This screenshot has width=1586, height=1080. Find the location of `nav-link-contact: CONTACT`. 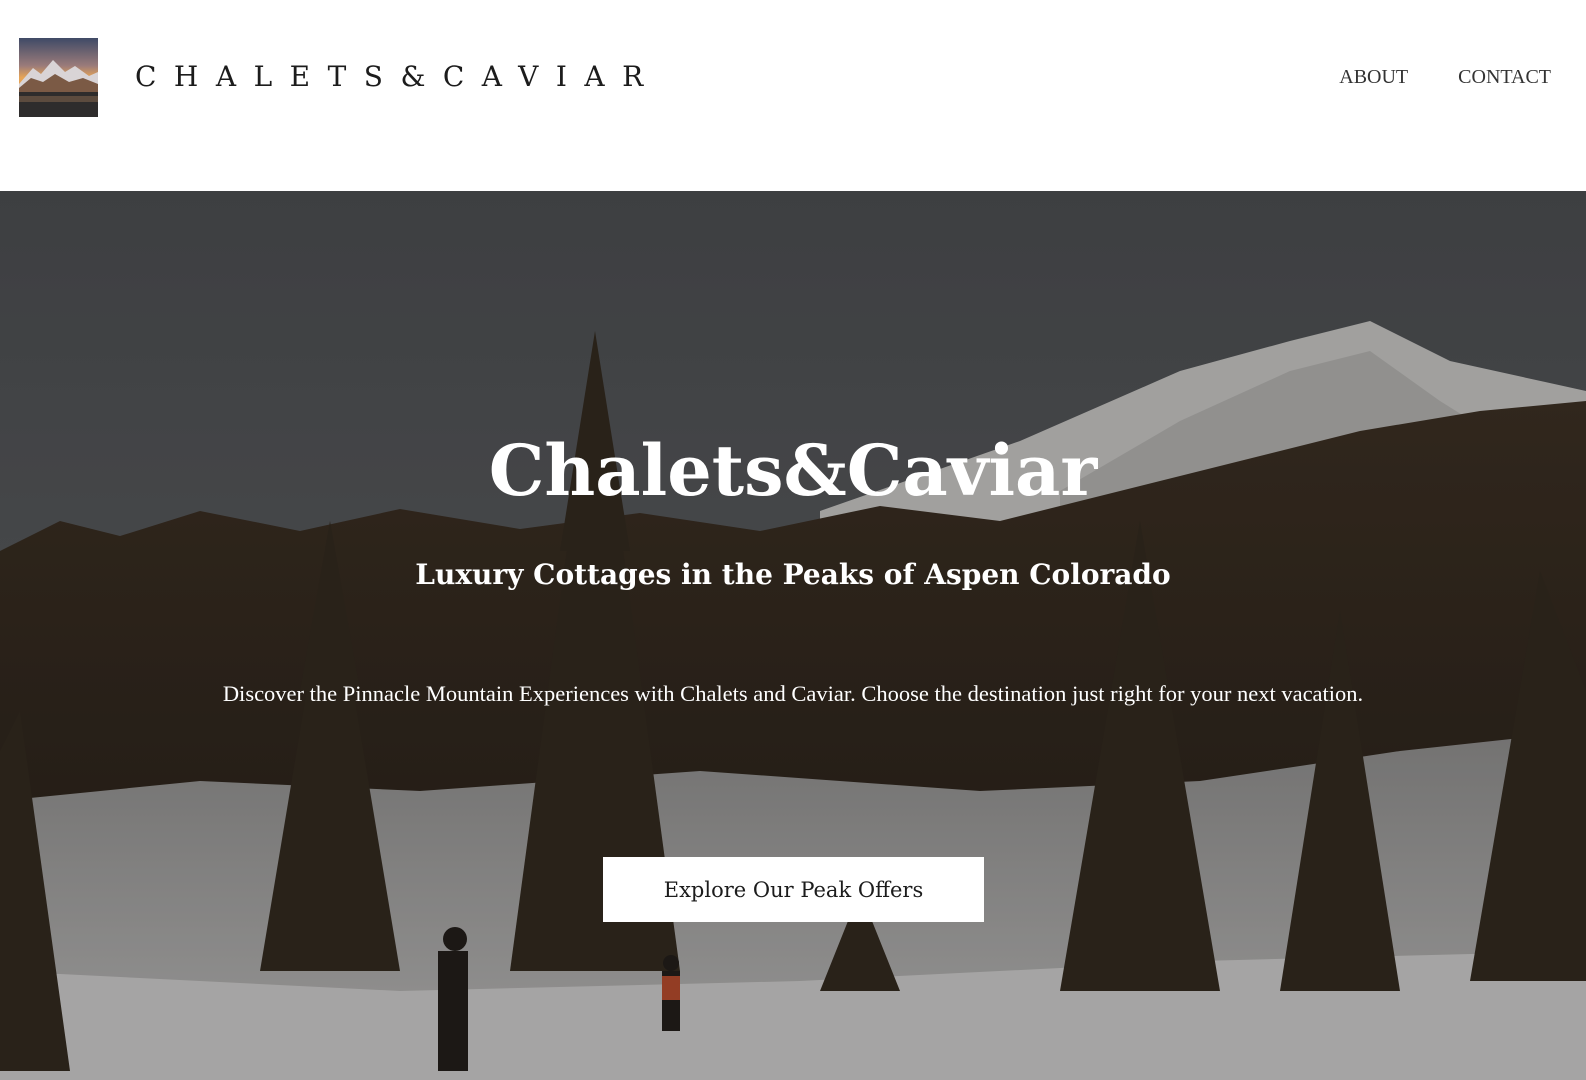

nav-link-contact: CONTACT is located at coordinates (1504, 77).